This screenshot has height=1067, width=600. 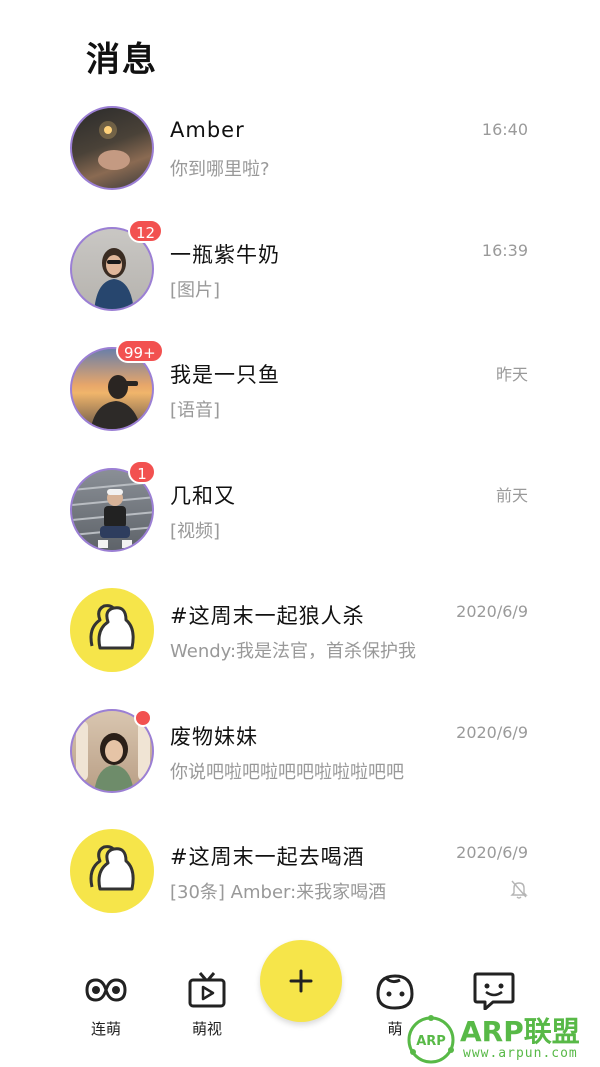 I want to click on tv-icon, so click(x=207, y=990).